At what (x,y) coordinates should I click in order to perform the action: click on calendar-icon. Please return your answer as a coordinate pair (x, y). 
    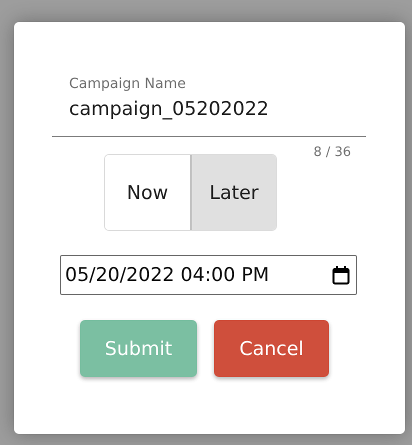
    Looking at the image, I should click on (341, 275).